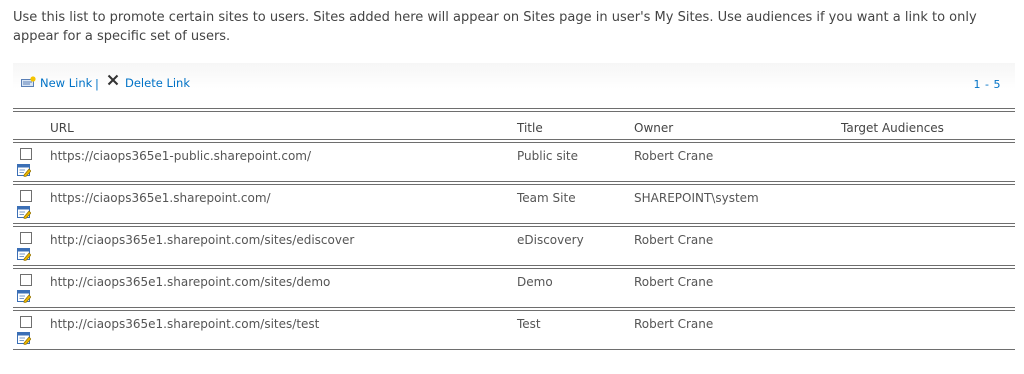 The height and width of the screenshot is (374, 1024). I want to click on table-bottom-rule, so click(514, 349).